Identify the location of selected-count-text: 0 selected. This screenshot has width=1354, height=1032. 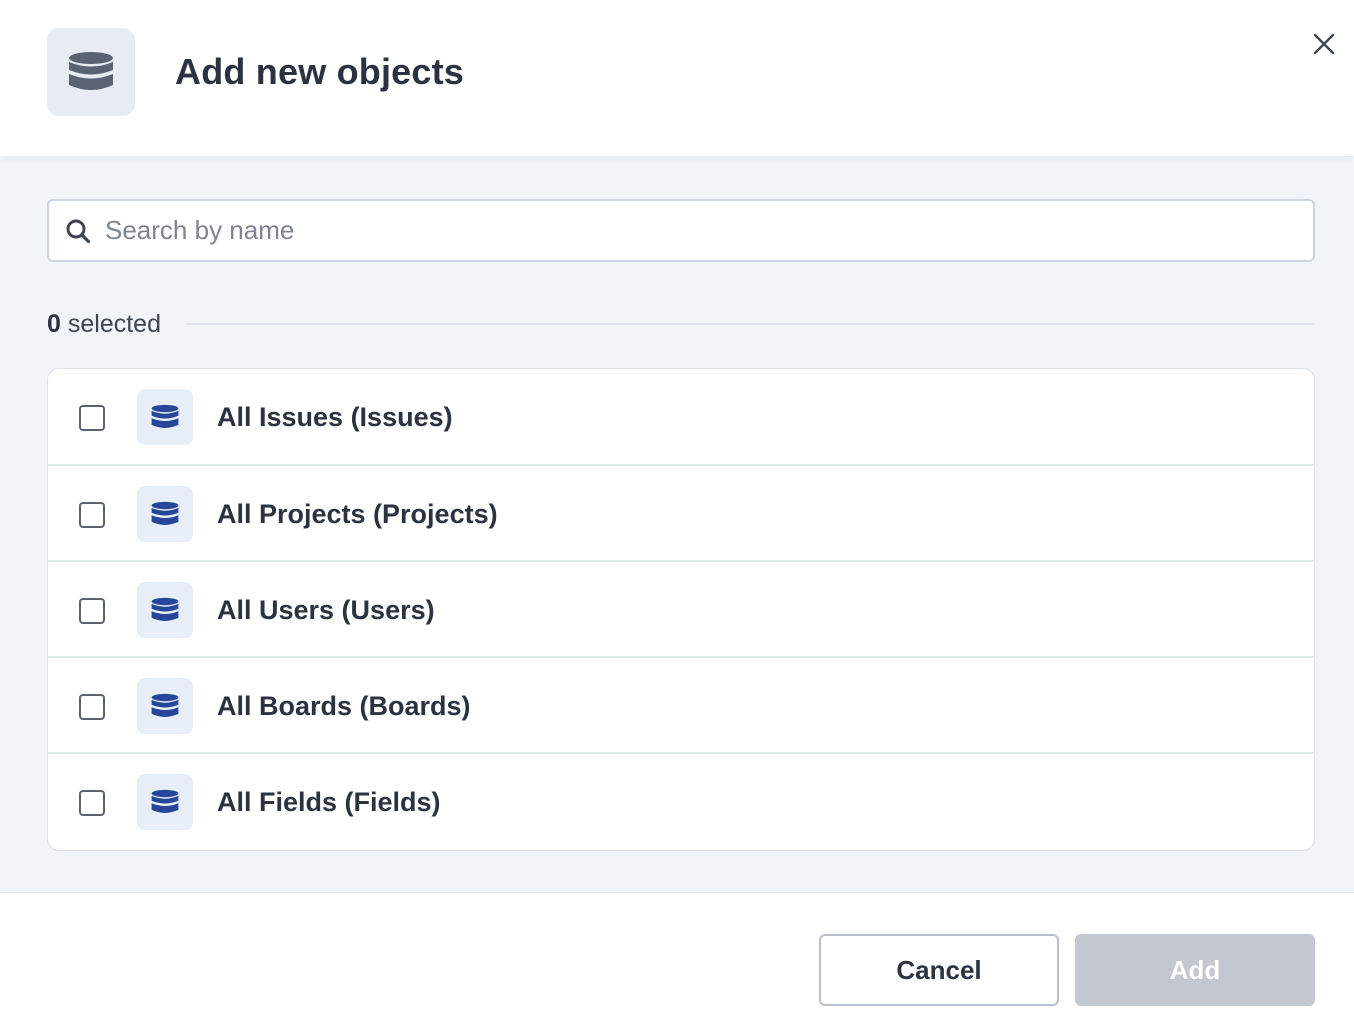
(104, 324).